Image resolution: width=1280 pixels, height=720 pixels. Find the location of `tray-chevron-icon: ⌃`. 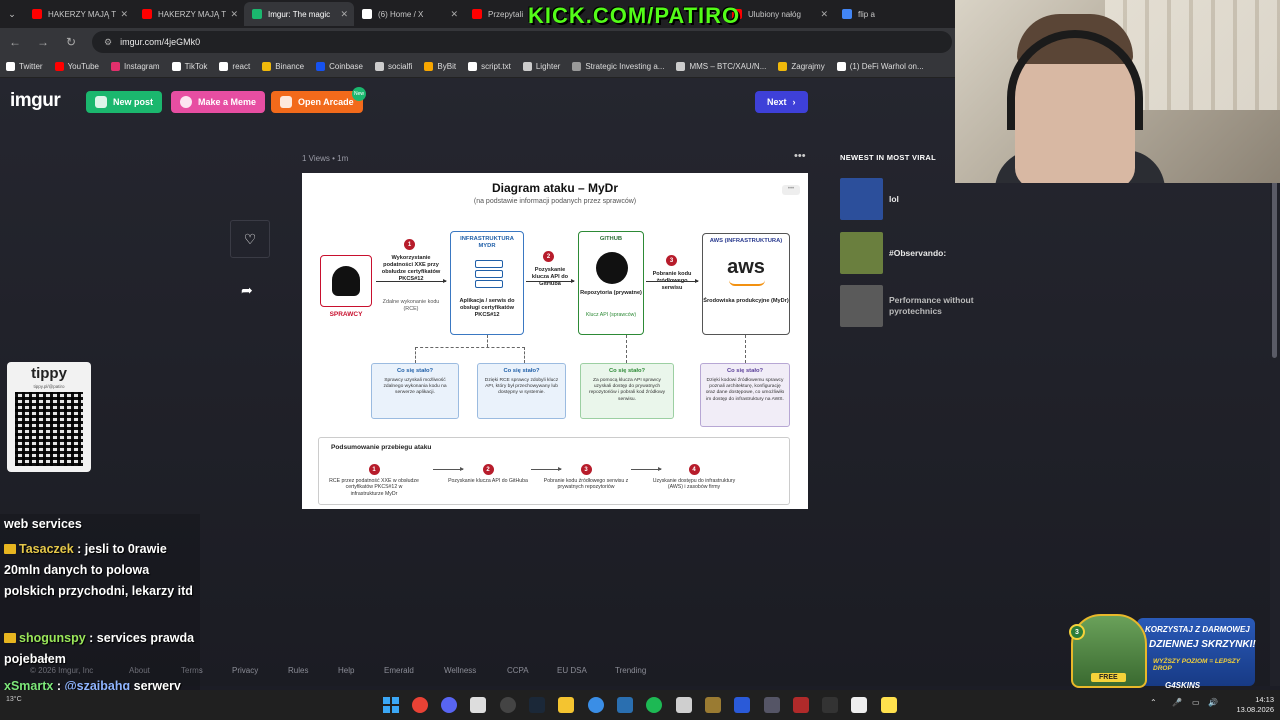

tray-chevron-icon: ⌃ is located at coordinates (1153, 702).